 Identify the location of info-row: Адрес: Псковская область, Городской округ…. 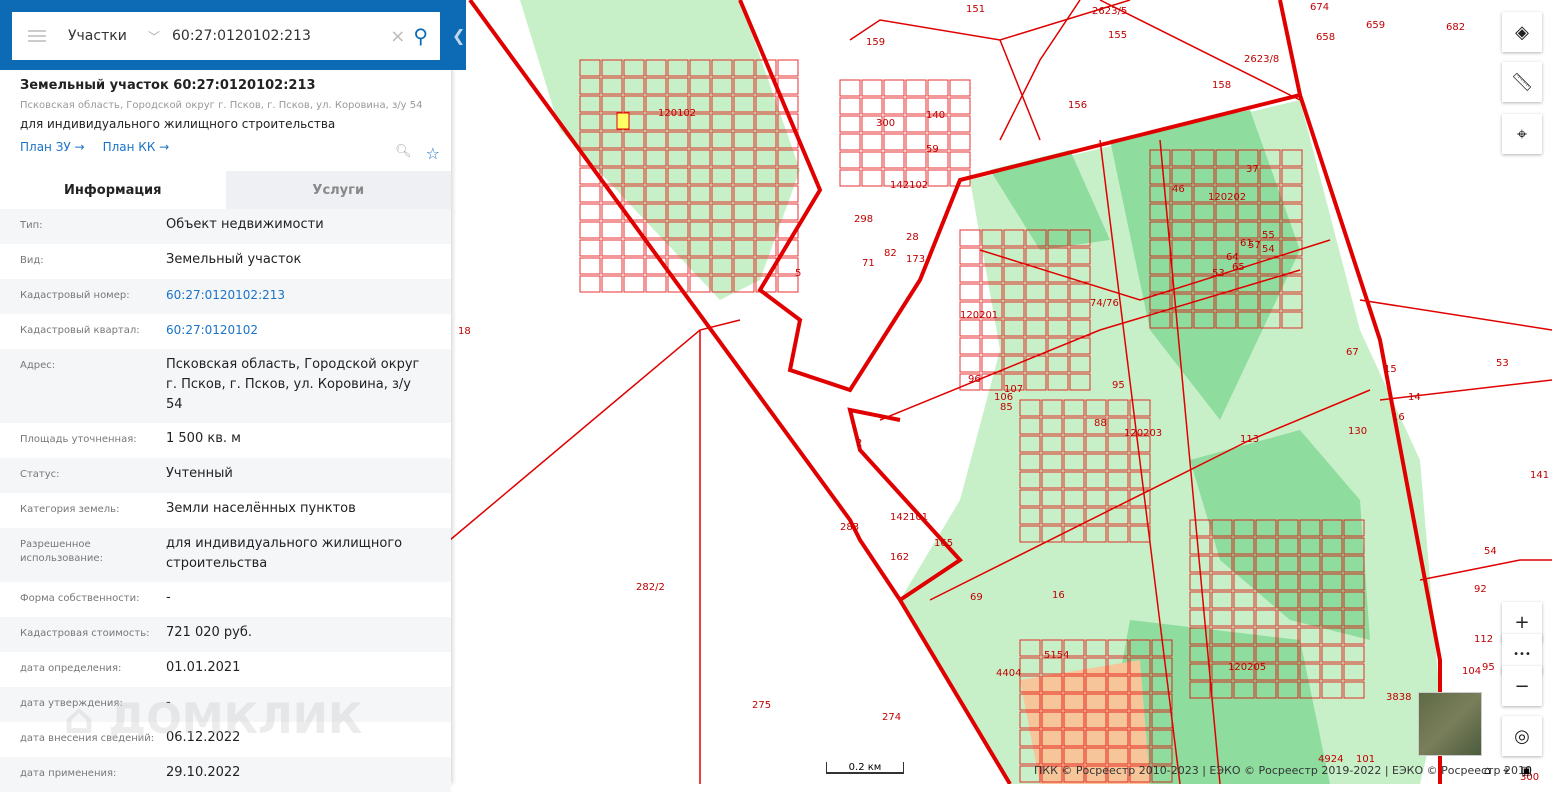
(225, 386).